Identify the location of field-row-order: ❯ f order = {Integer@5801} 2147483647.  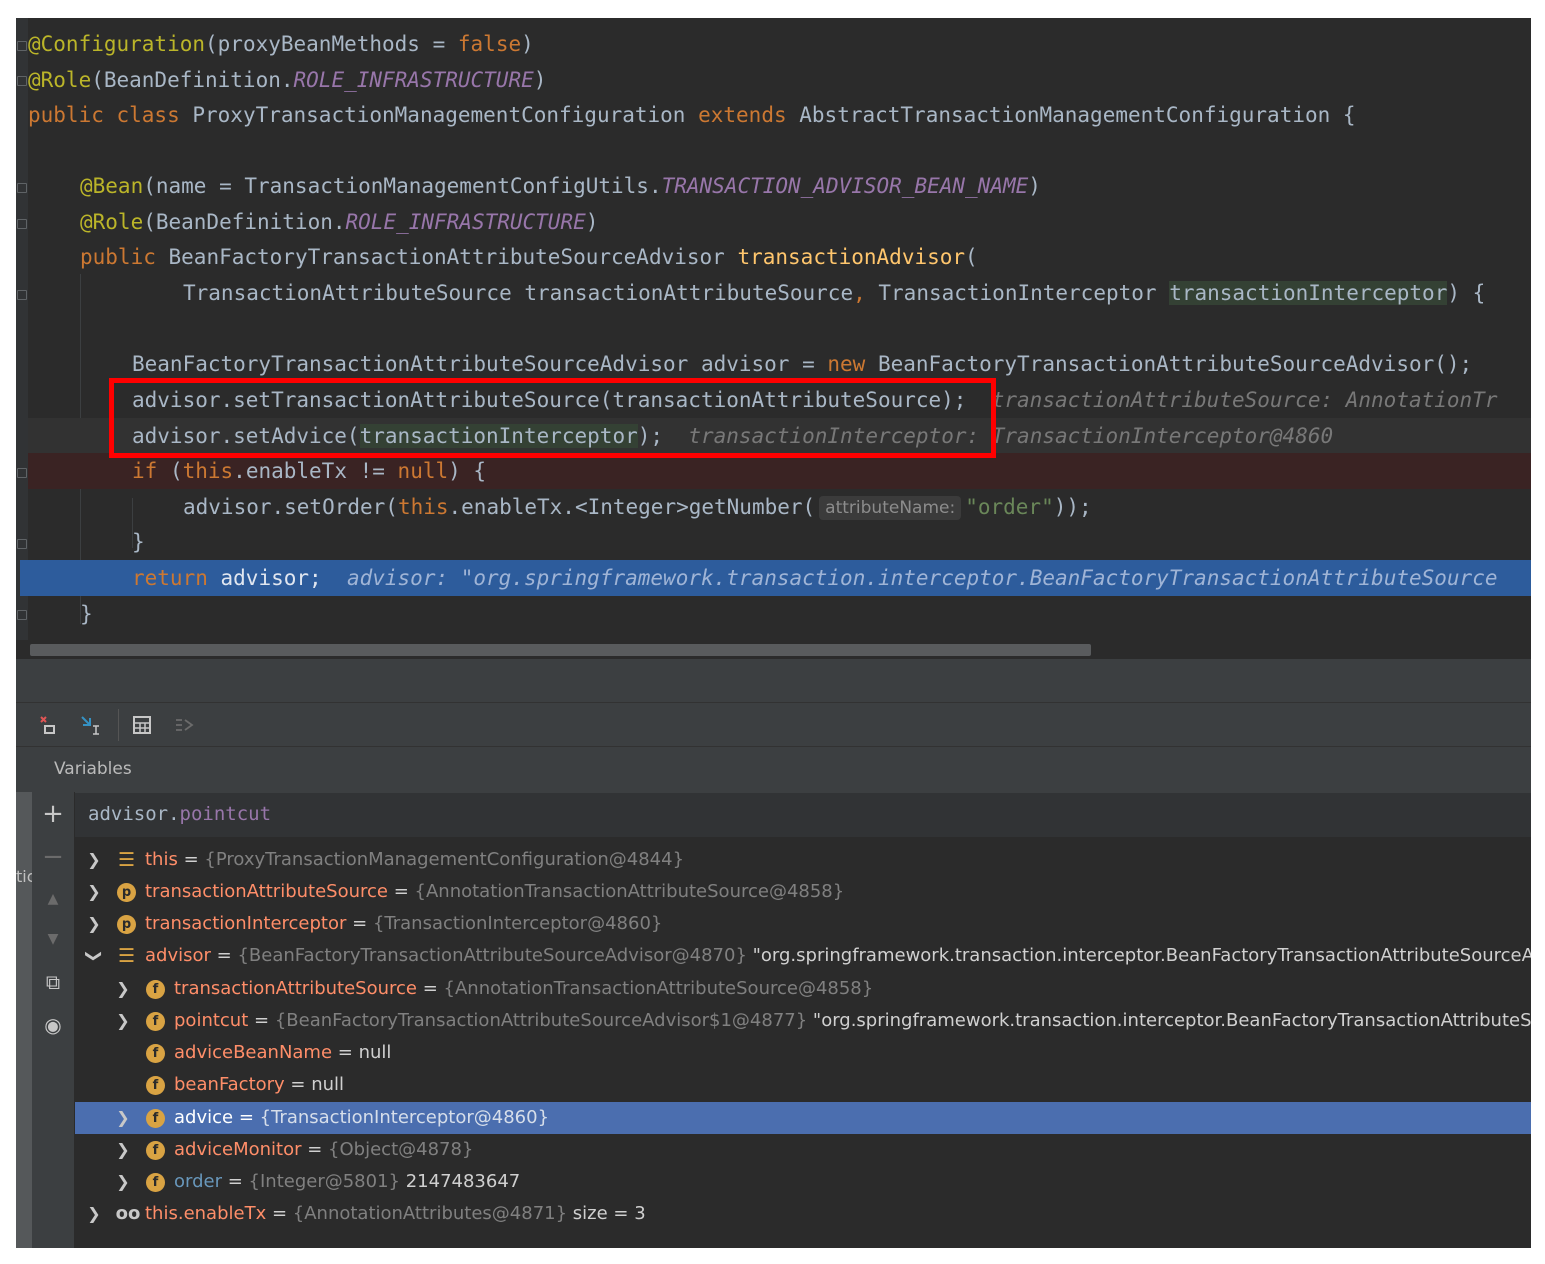
(803, 1182).